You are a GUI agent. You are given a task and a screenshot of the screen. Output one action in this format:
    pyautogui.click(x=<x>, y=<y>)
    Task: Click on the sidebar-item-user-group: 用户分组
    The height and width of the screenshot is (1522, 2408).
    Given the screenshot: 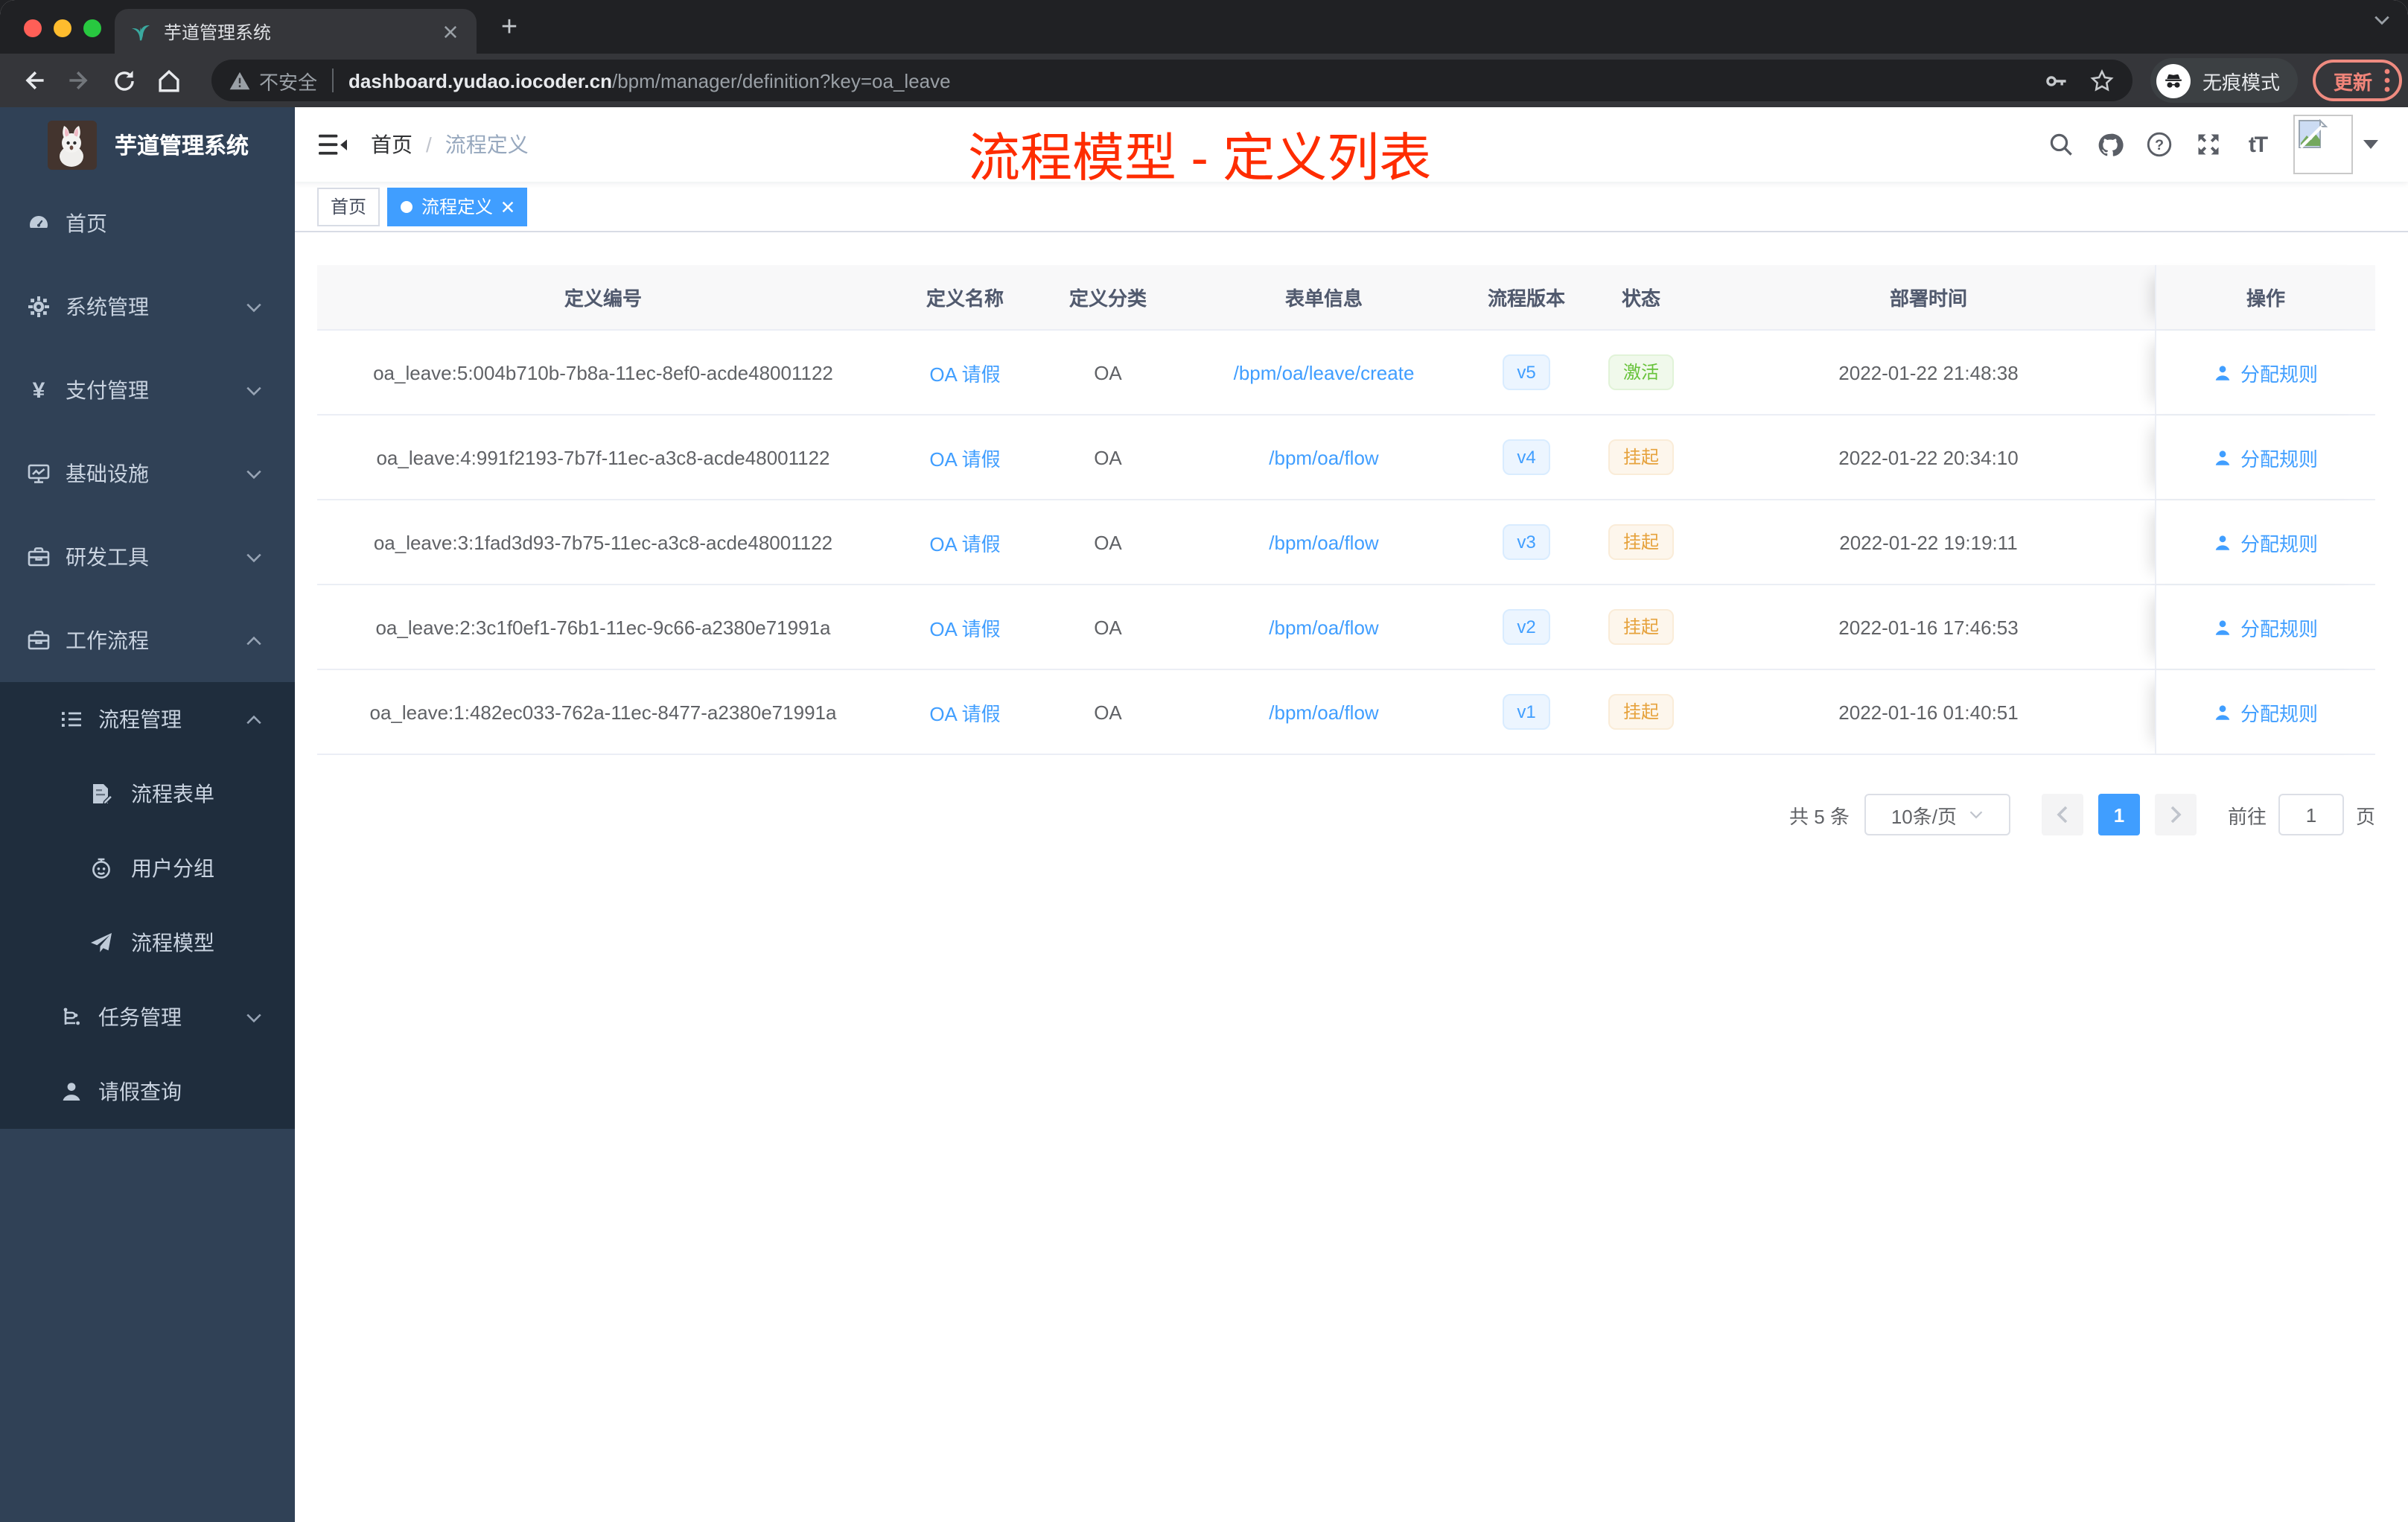 What is the action you would take?
    pyautogui.click(x=147, y=868)
    